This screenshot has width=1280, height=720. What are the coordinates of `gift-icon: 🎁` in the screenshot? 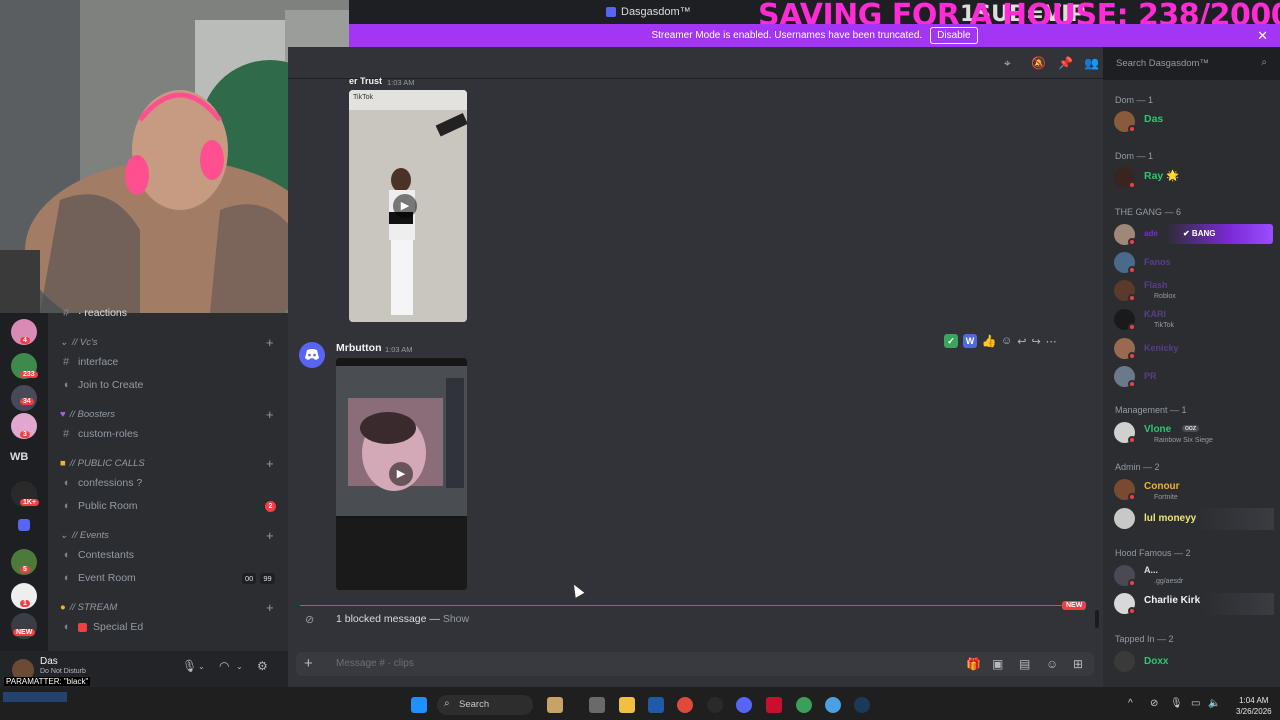 It's located at (973, 664).